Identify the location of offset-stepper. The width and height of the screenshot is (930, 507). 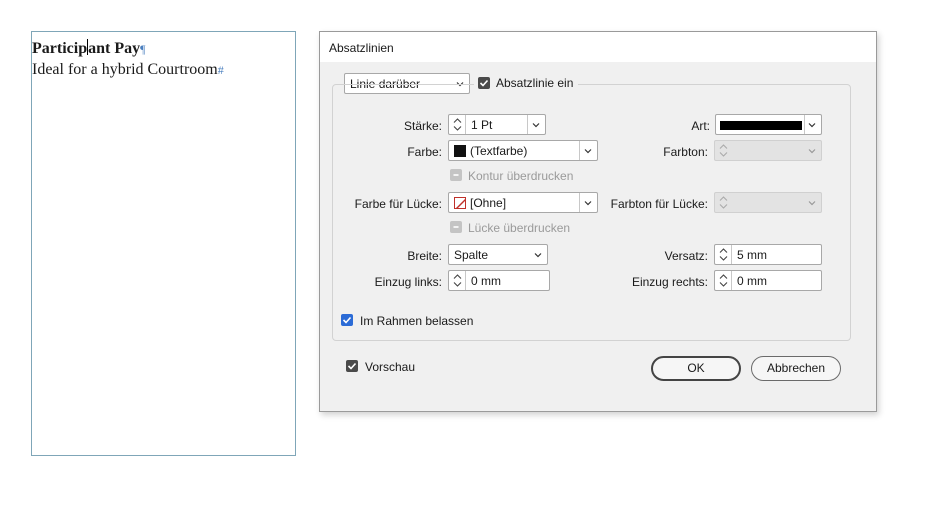
(723, 254).